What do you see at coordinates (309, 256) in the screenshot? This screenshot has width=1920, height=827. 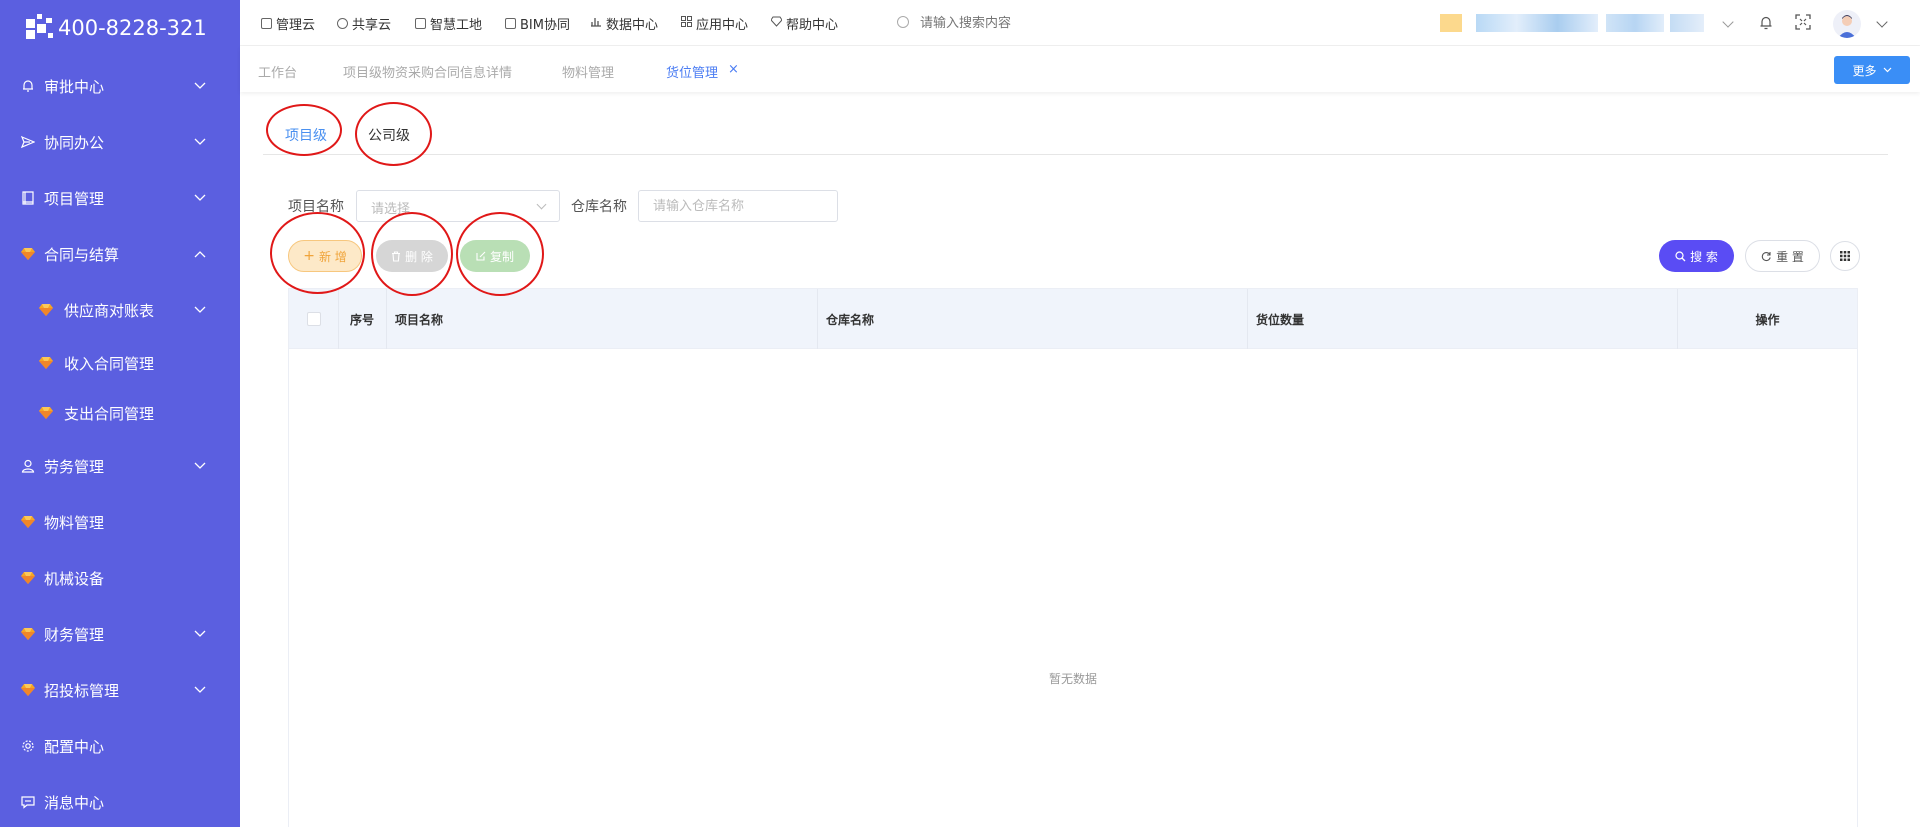 I see `plus-icon: +` at bounding box center [309, 256].